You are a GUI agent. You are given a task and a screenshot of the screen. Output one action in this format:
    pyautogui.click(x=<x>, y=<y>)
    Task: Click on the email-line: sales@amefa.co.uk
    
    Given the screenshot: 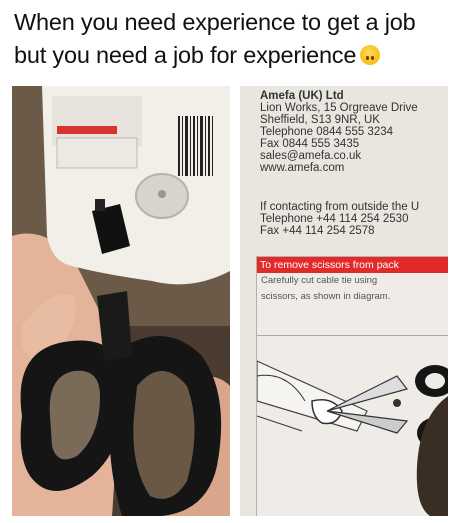 What is the action you would take?
    pyautogui.click(x=311, y=156)
    